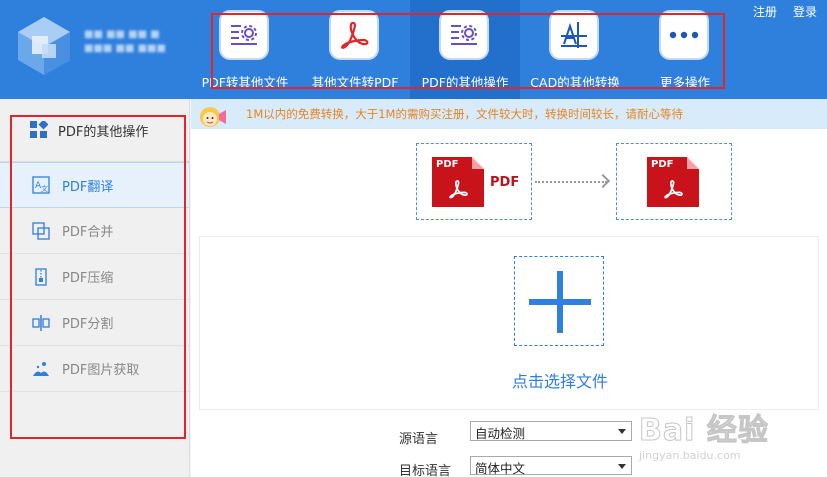  I want to click on register-link: 注册, so click(765, 11).